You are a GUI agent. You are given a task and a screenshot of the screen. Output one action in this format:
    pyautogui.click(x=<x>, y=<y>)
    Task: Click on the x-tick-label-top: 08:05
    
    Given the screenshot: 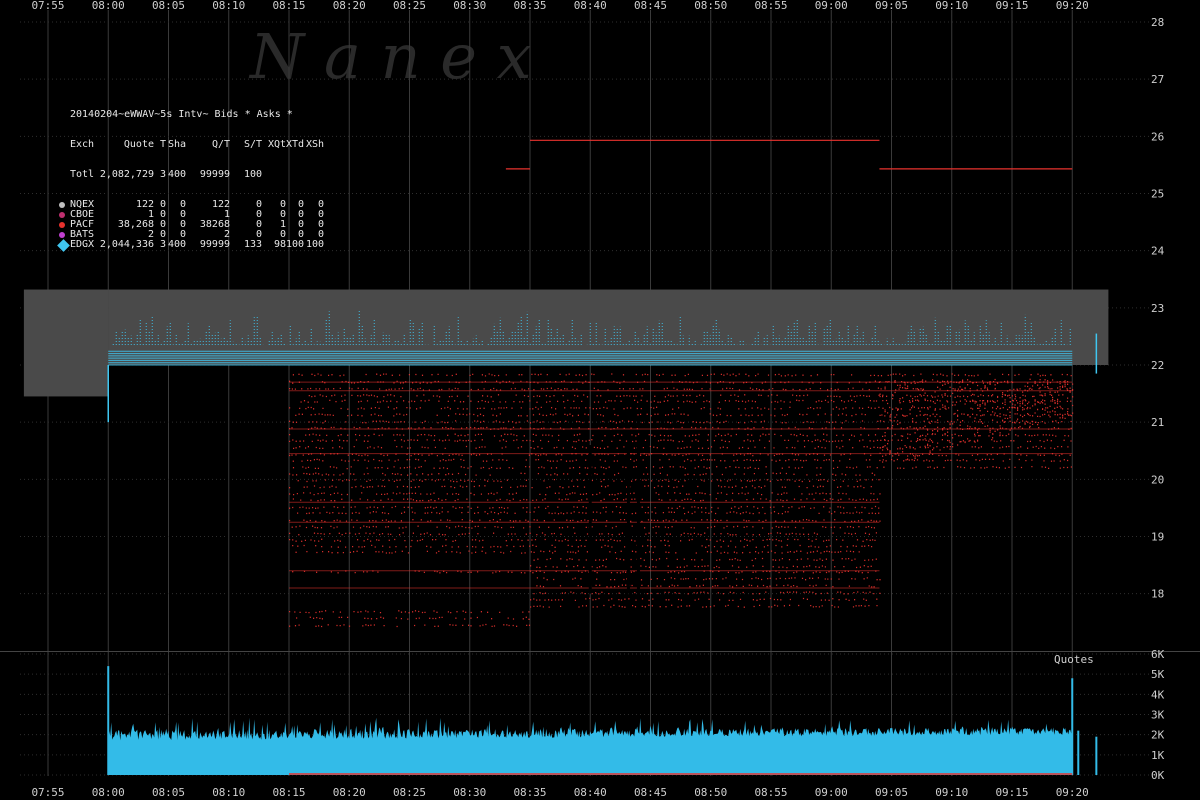 What is the action you would take?
    pyautogui.click(x=168, y=6)
    